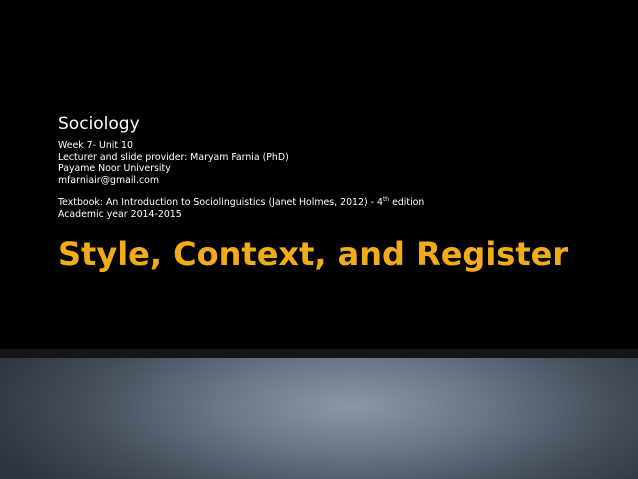 This screenshot has width=638, height=479. I want to click on subject-label: Sociology, so click(99, 124).